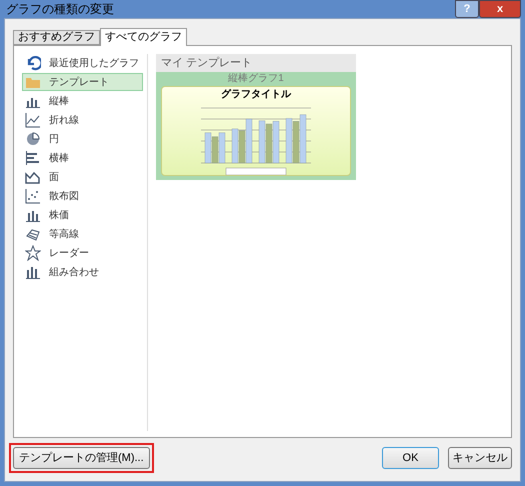  What do you see at coordinates (410, 458) in the screenshot?
I see `ok-button: OK` at bounding box center [410, 458].